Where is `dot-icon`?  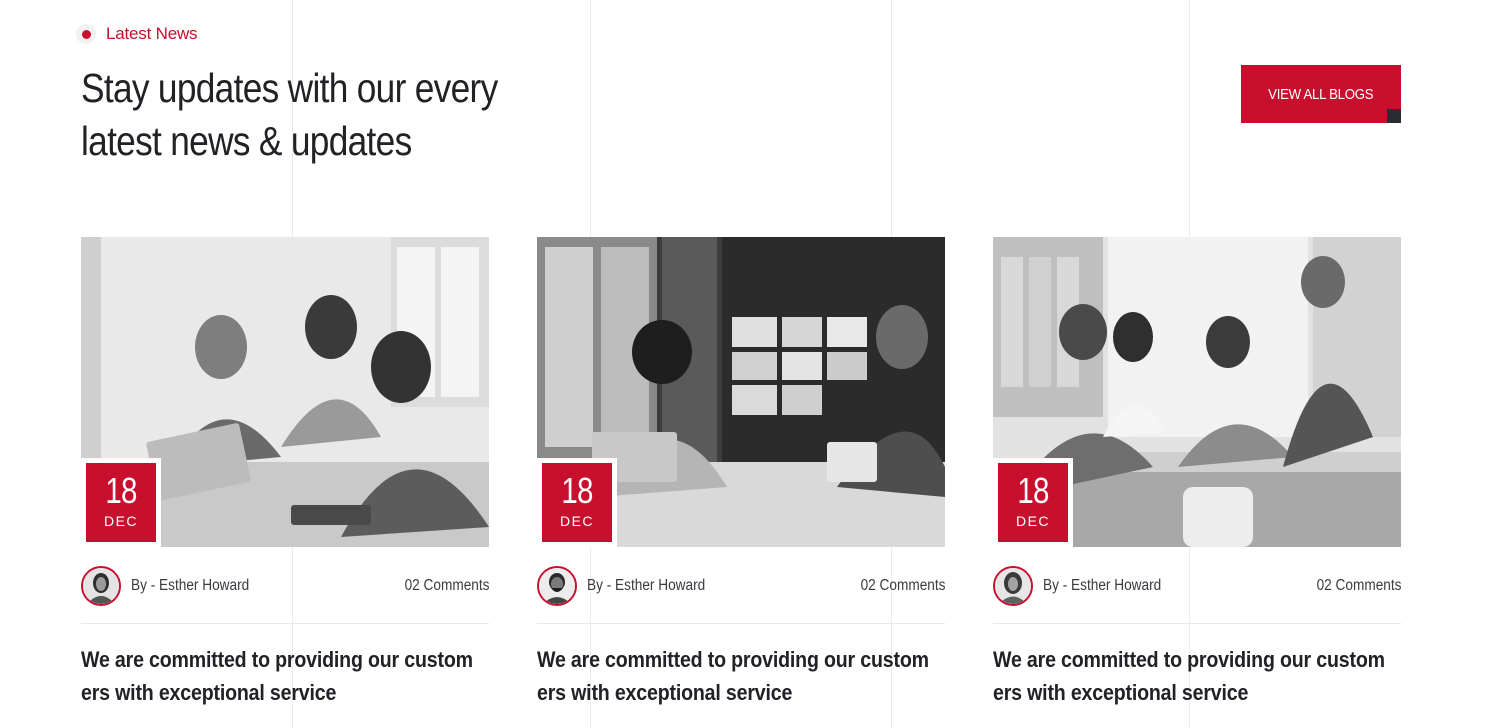 dot-icon is located at coordinates (86, 34).